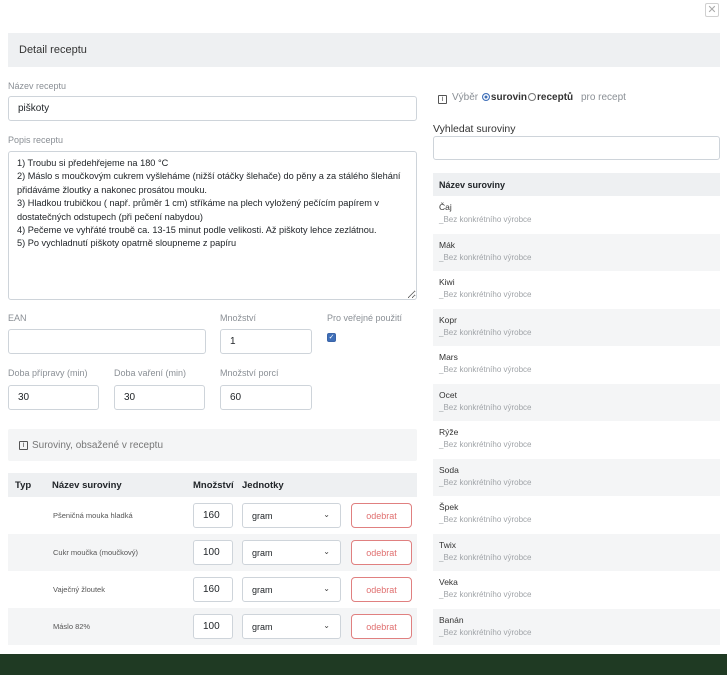 Image resolution: width=727 pixels, height=675 pixels. What do you see at coordinates (331, 337) in the screenshot?
I see `public-use-checkbox: ✓` at bounding box center [331, 337].